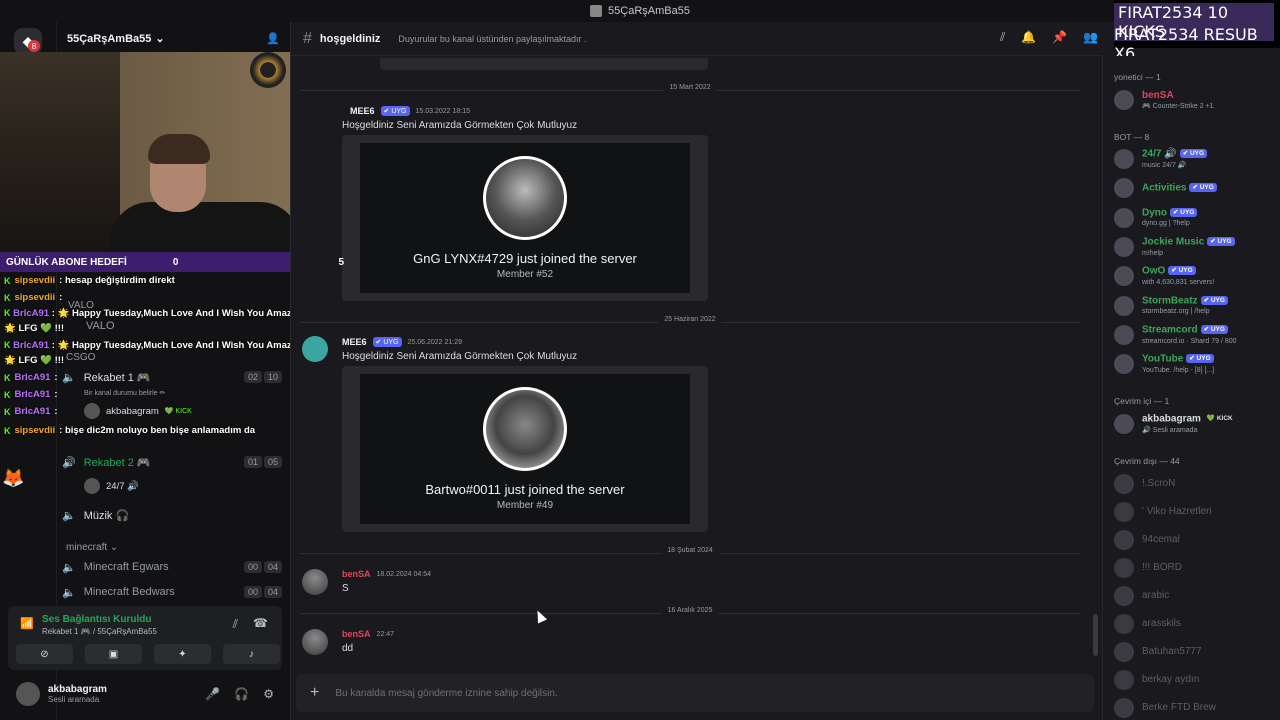 The height and width of the screenshot is (720, 1280). What do you see at coordinates (1189, 330) in the screenshot?
I see `member-name: Streamcord ✔ UYG` at bounding box center [1189, 330].